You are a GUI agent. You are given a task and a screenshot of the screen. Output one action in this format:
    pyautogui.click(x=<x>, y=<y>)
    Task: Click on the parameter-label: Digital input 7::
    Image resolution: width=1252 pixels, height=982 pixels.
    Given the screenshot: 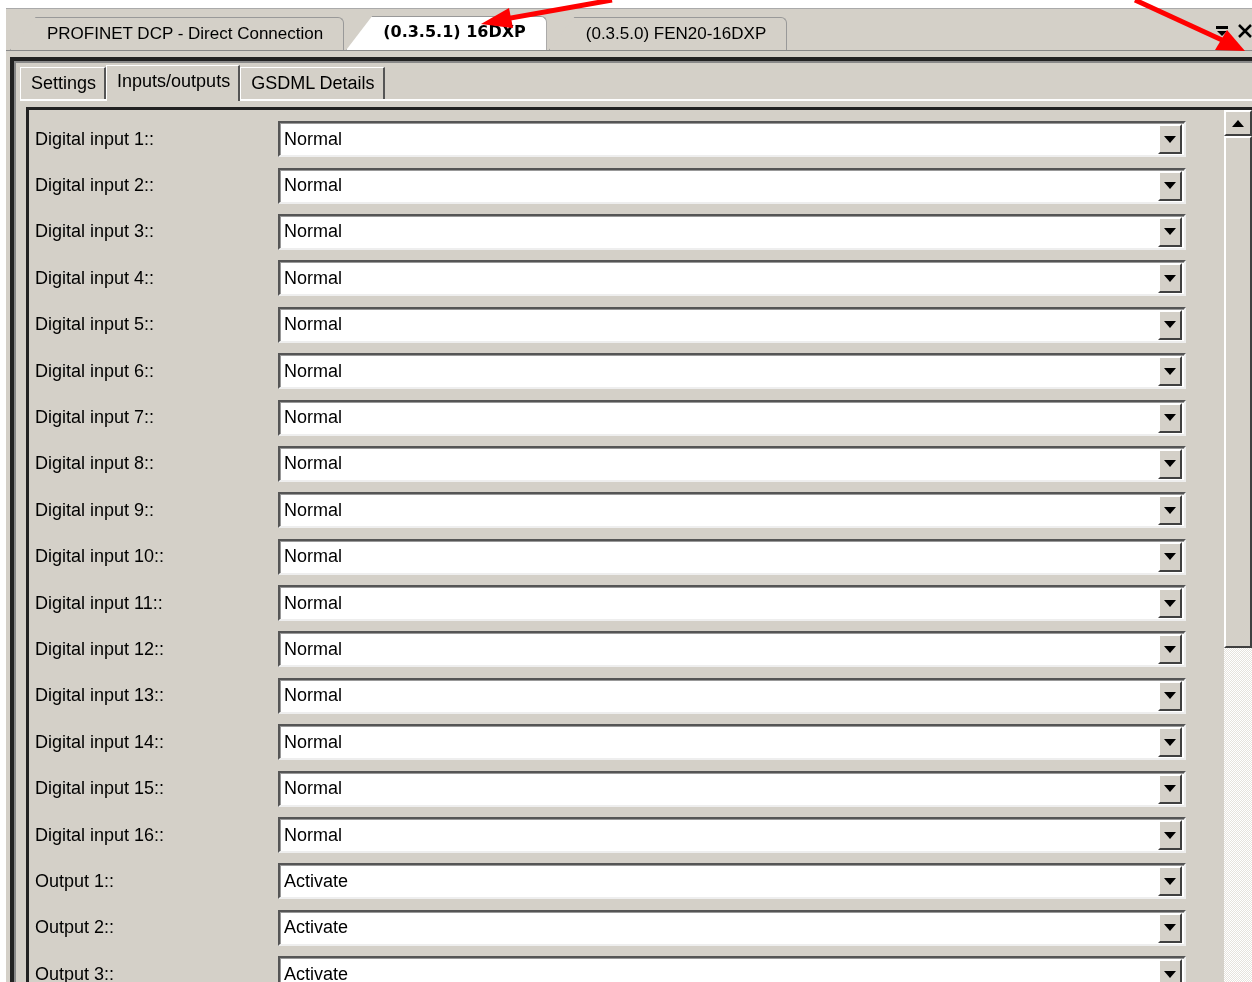 What is the action you would take?
    pyautogui.click(x=95, y=418)
    